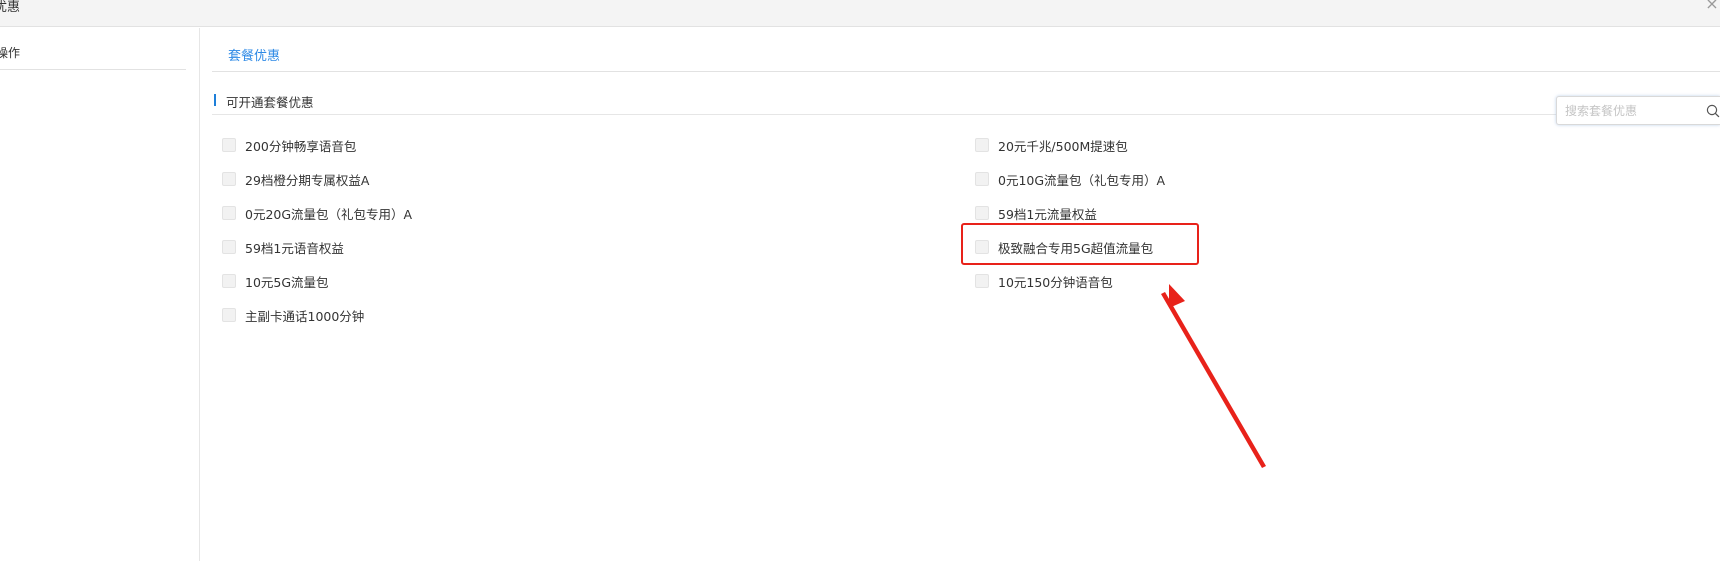 The image size is (1720, 561). I want to click on offer-option-highlighted: 极致融合专用5G超值流量包, so click(1064, 247).